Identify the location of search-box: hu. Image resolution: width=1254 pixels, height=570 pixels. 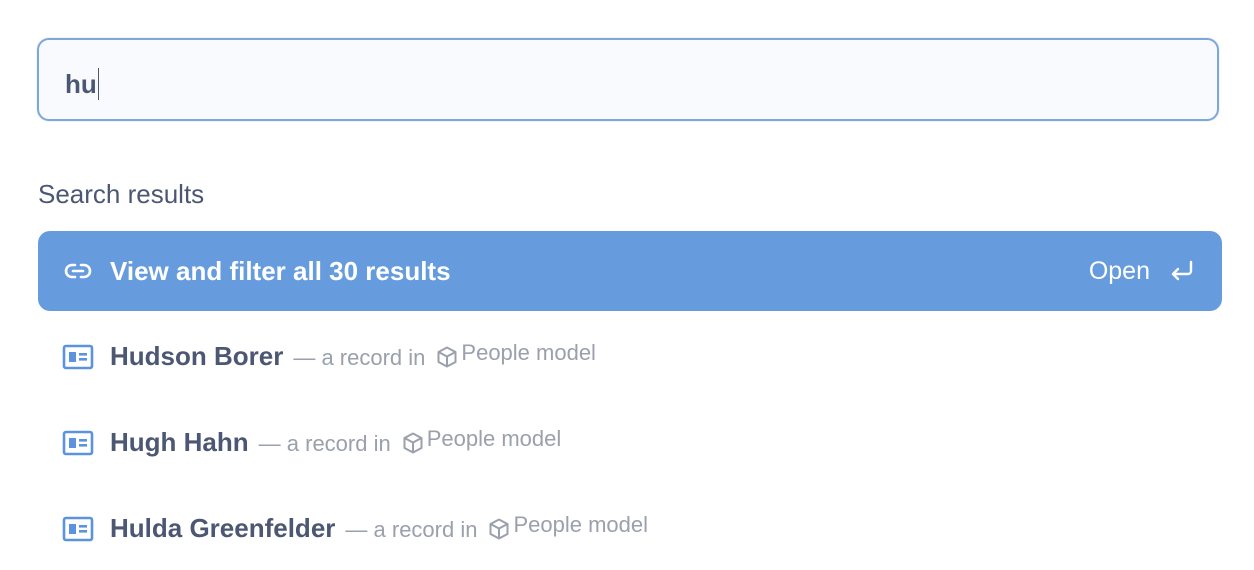
(628, 79).